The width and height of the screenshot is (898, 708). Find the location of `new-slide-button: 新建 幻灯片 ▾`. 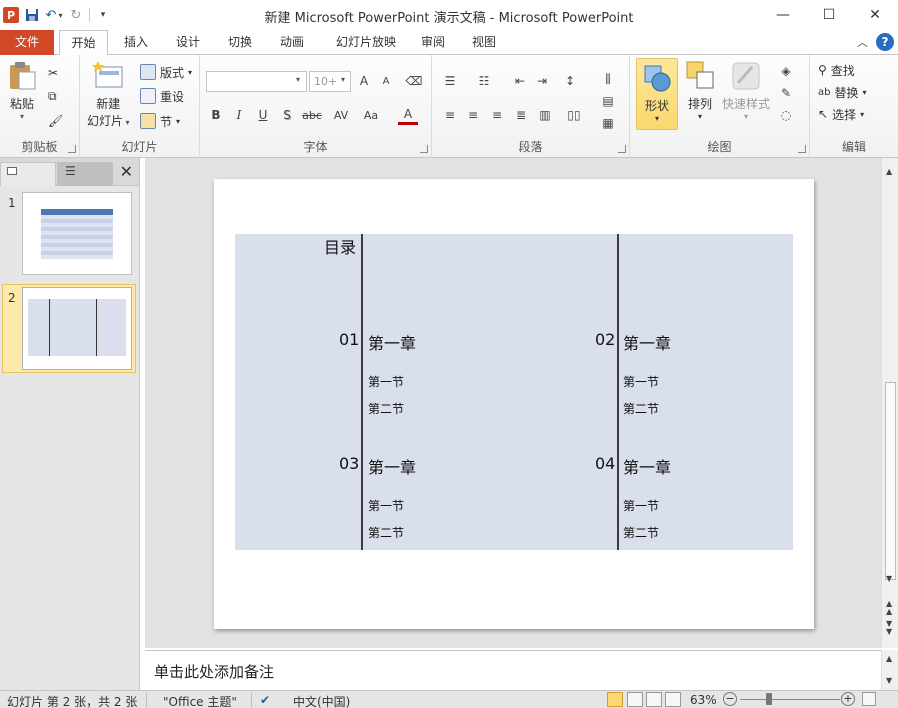

new-slide-button: 新建 幻灯片 ▾ is located at coordinates (108, 94).